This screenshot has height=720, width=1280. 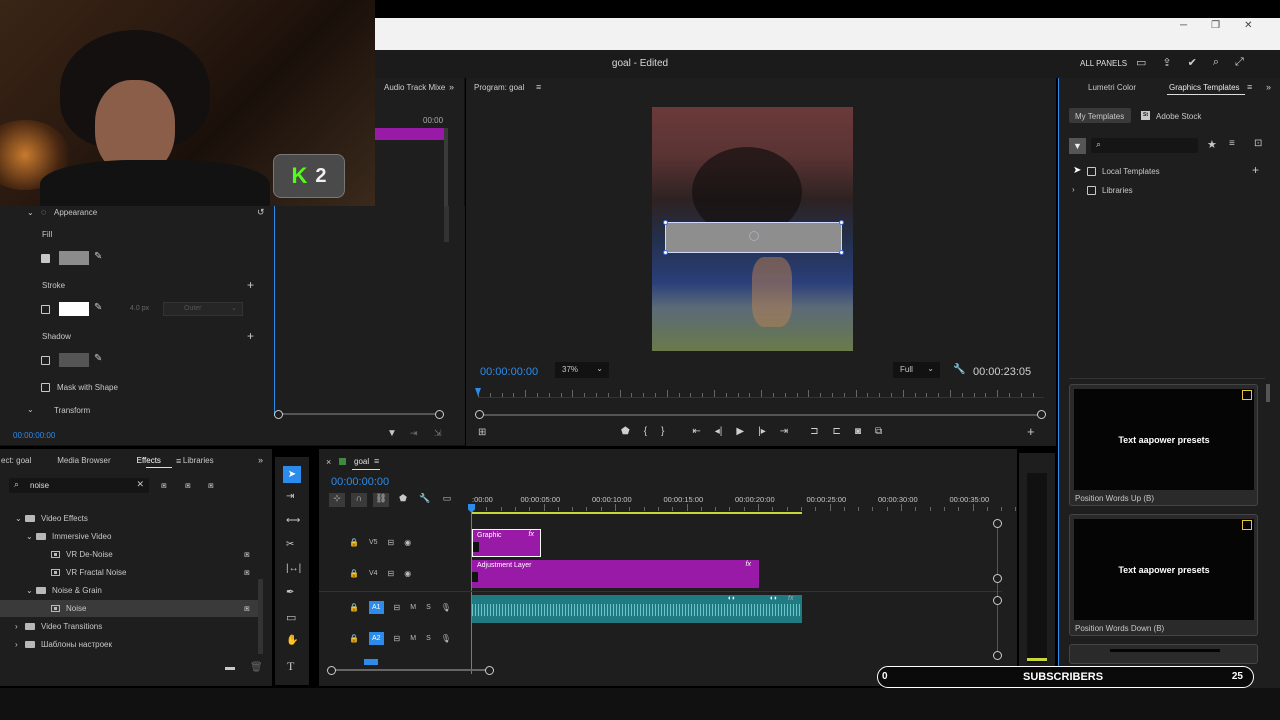 What do you see at coordinates (1100, 115) in the screenshot?
I see `my-templates-tab: My Templates` at bounding box center [1100, 115].